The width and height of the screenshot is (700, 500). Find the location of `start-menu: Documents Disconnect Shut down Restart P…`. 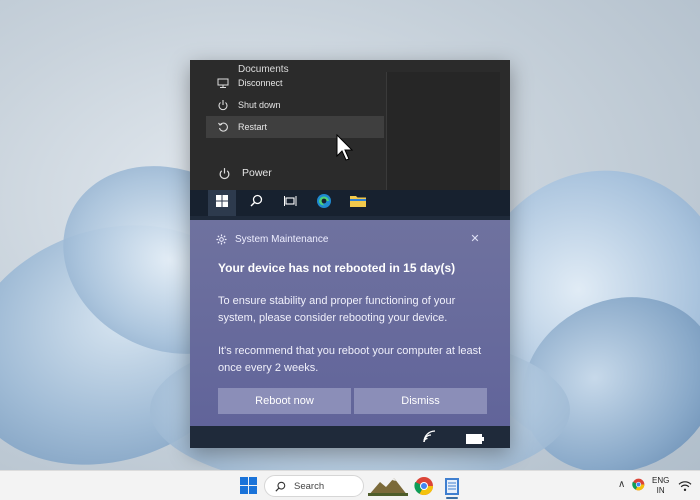

start-menu: Documents Disconnect Shut down Restart P… is located at coordinates (350, 125).